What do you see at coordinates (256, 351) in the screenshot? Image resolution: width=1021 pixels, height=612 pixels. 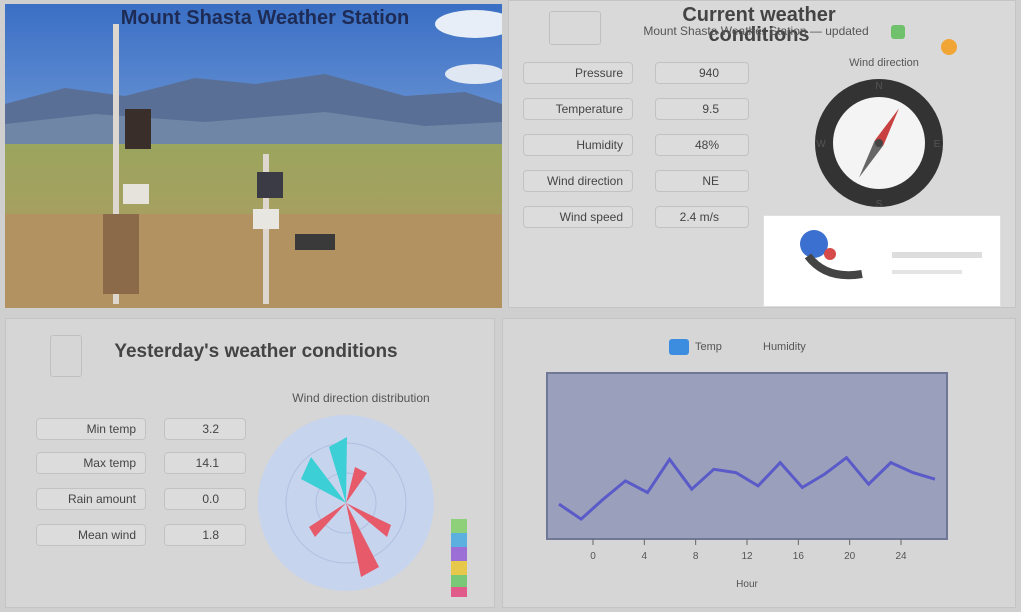 I see `yesterday-title: Yesterday's weather conditions` at bounding box center [256, 351].